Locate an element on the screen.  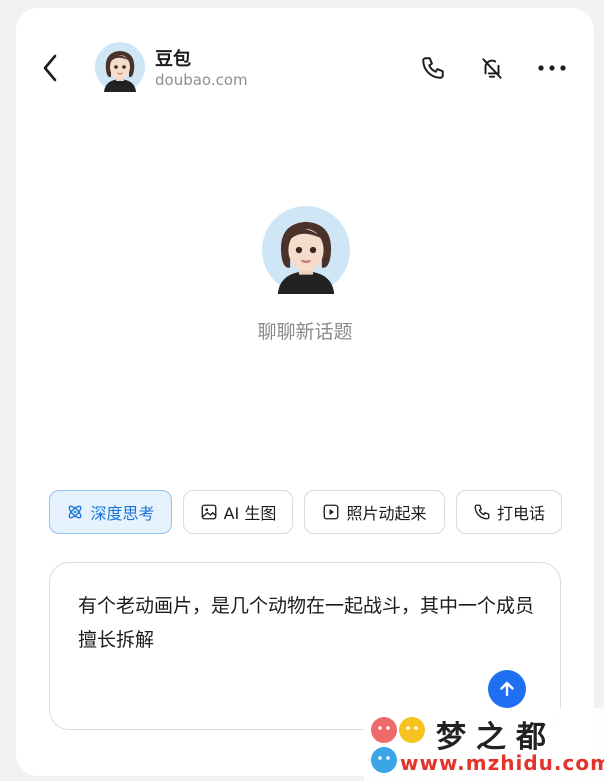
send-button is located at coordinates (507, 689).